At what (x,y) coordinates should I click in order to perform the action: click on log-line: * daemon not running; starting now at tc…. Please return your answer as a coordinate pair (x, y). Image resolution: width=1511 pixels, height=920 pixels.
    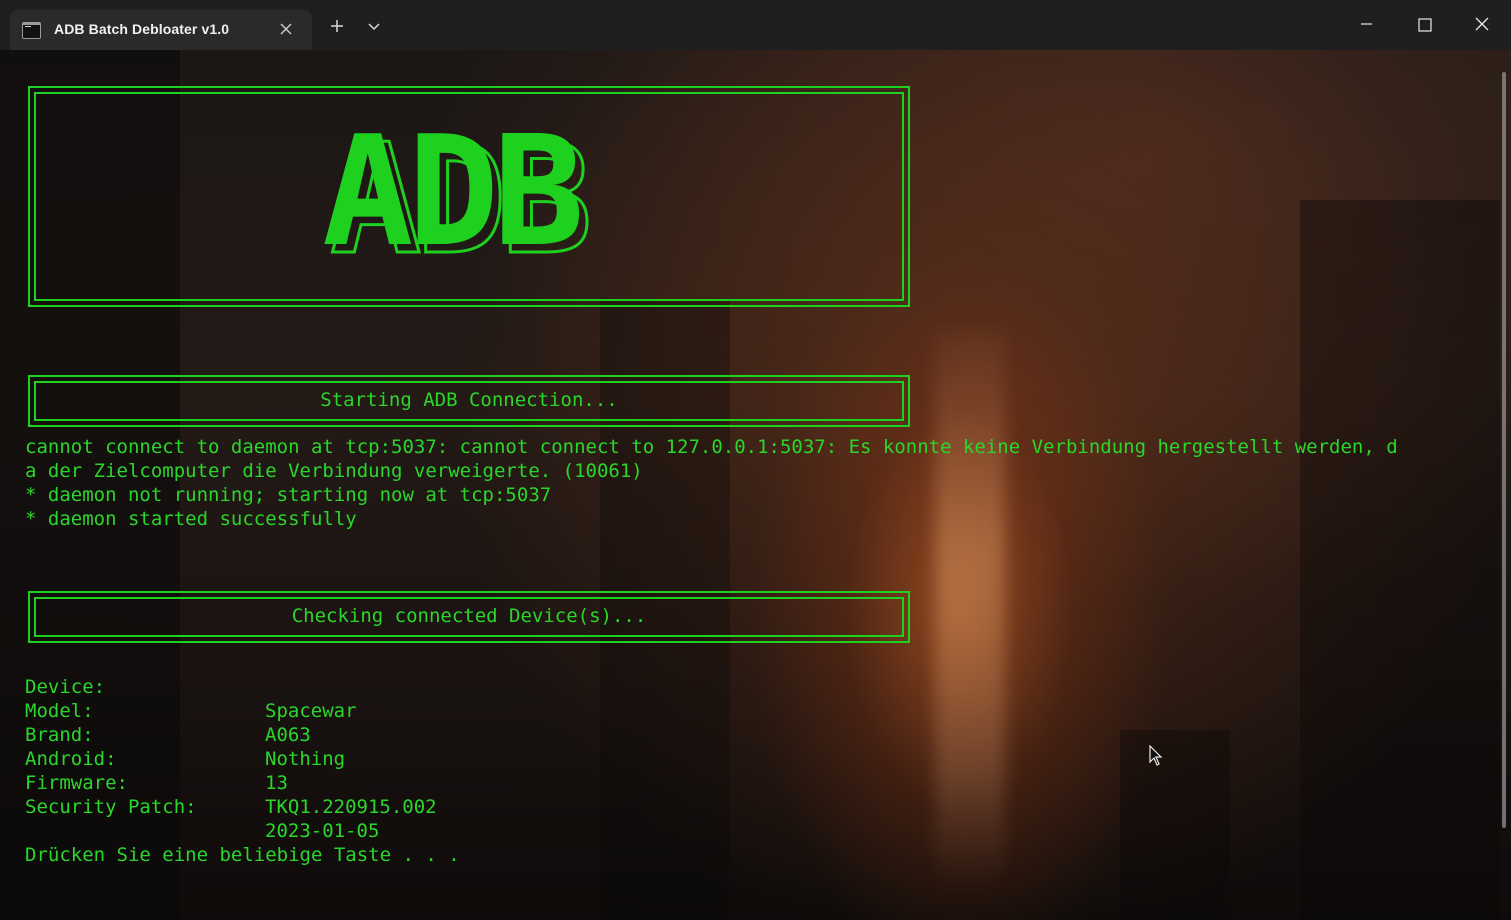
    Looking at the image, I should click on (288, 495).